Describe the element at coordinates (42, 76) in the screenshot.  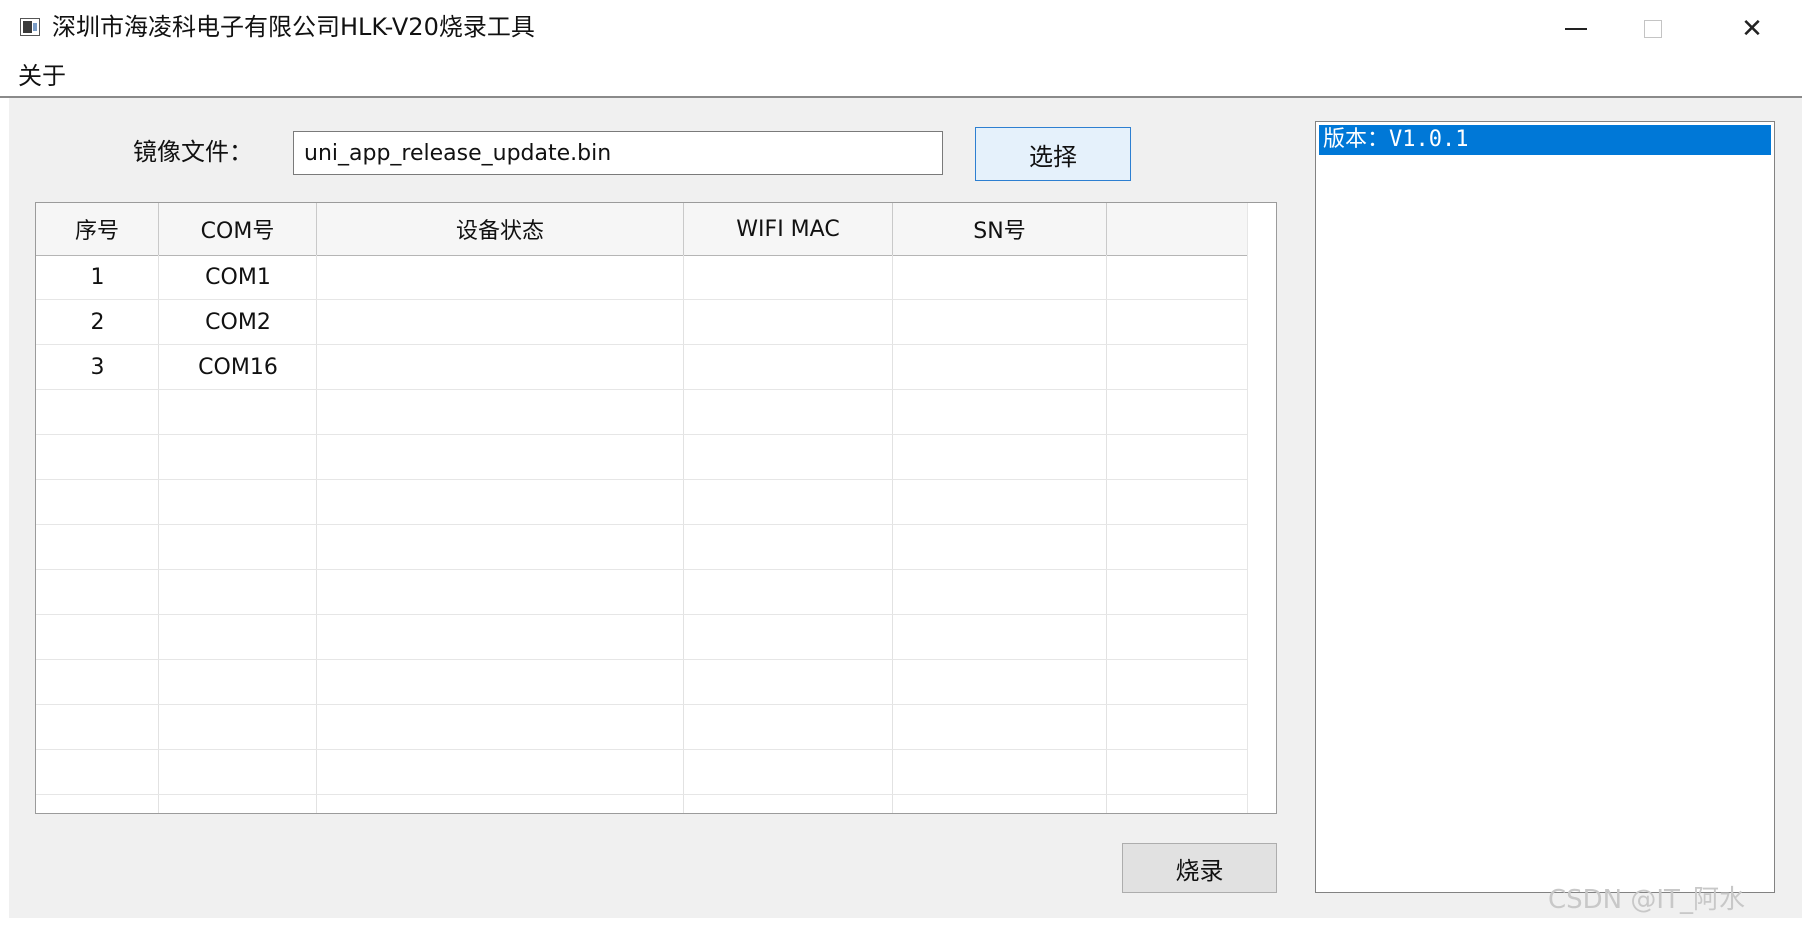
I see `menu-item-about: 关于` at that location.